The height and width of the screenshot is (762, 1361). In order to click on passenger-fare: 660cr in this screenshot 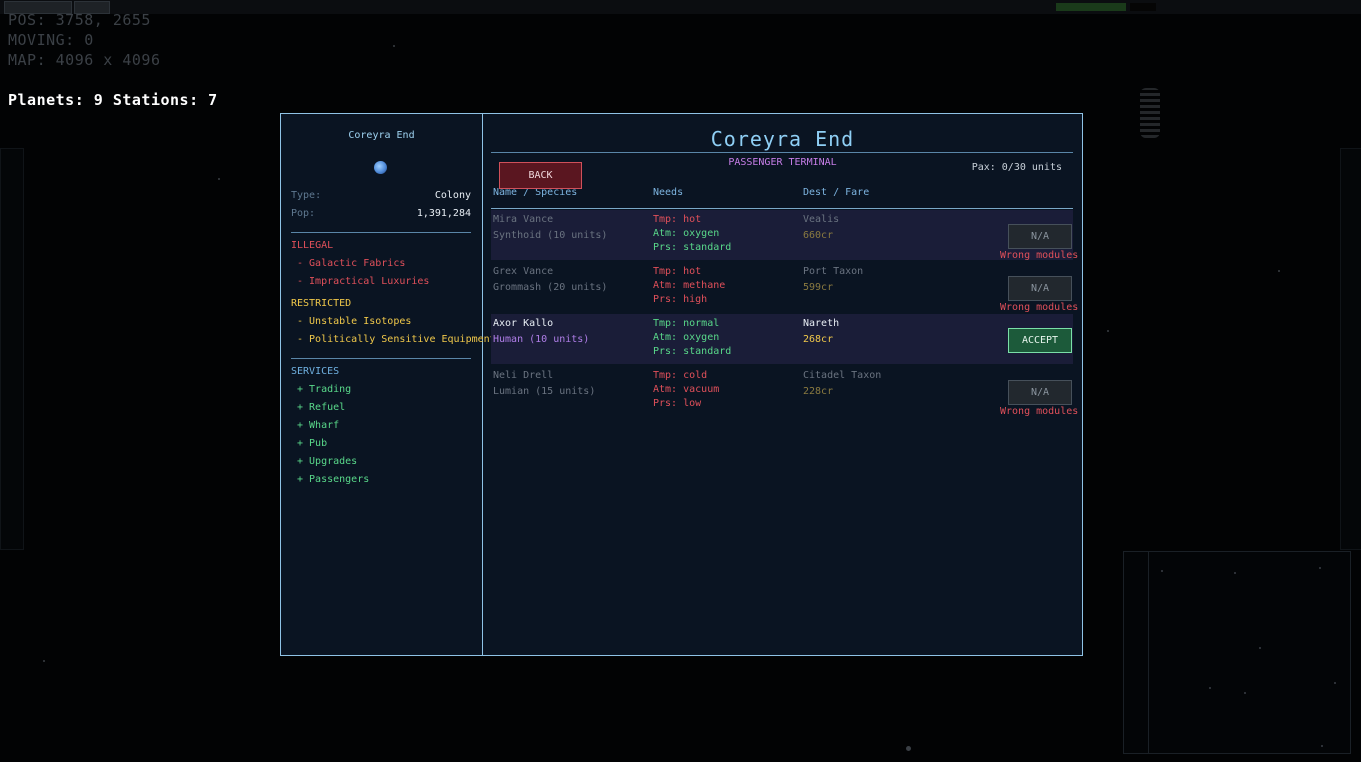, I will do `click(818, 235)`.